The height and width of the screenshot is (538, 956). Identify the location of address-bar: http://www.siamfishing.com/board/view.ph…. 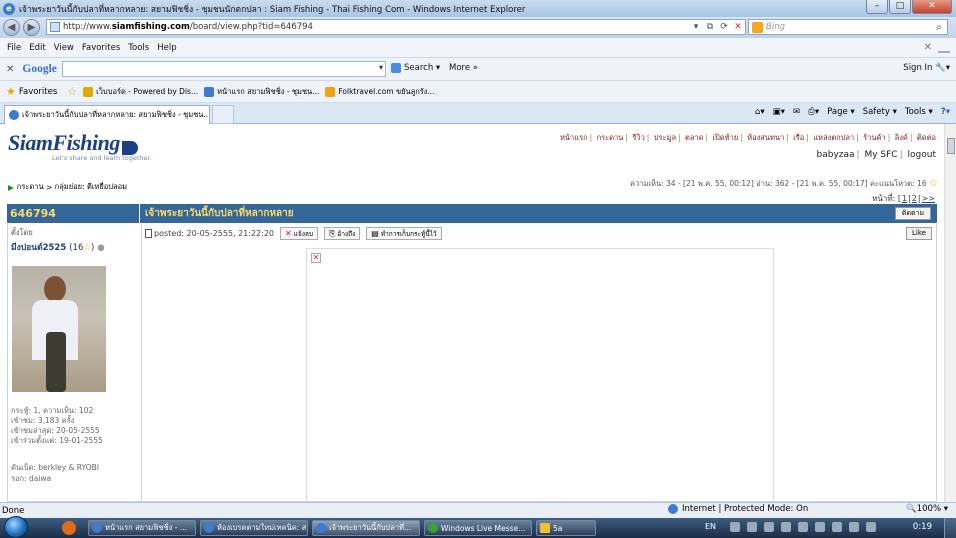
(396, 27).